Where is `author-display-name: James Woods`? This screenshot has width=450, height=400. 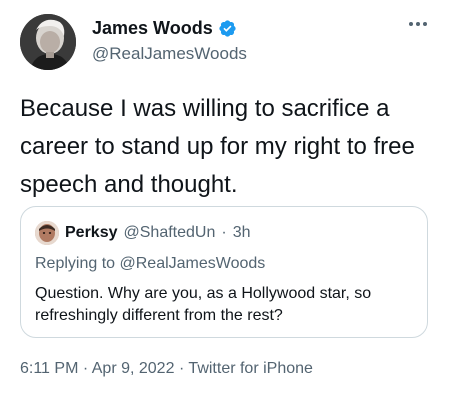 author-display-name: James Woods is located at coordinates (152, 28).